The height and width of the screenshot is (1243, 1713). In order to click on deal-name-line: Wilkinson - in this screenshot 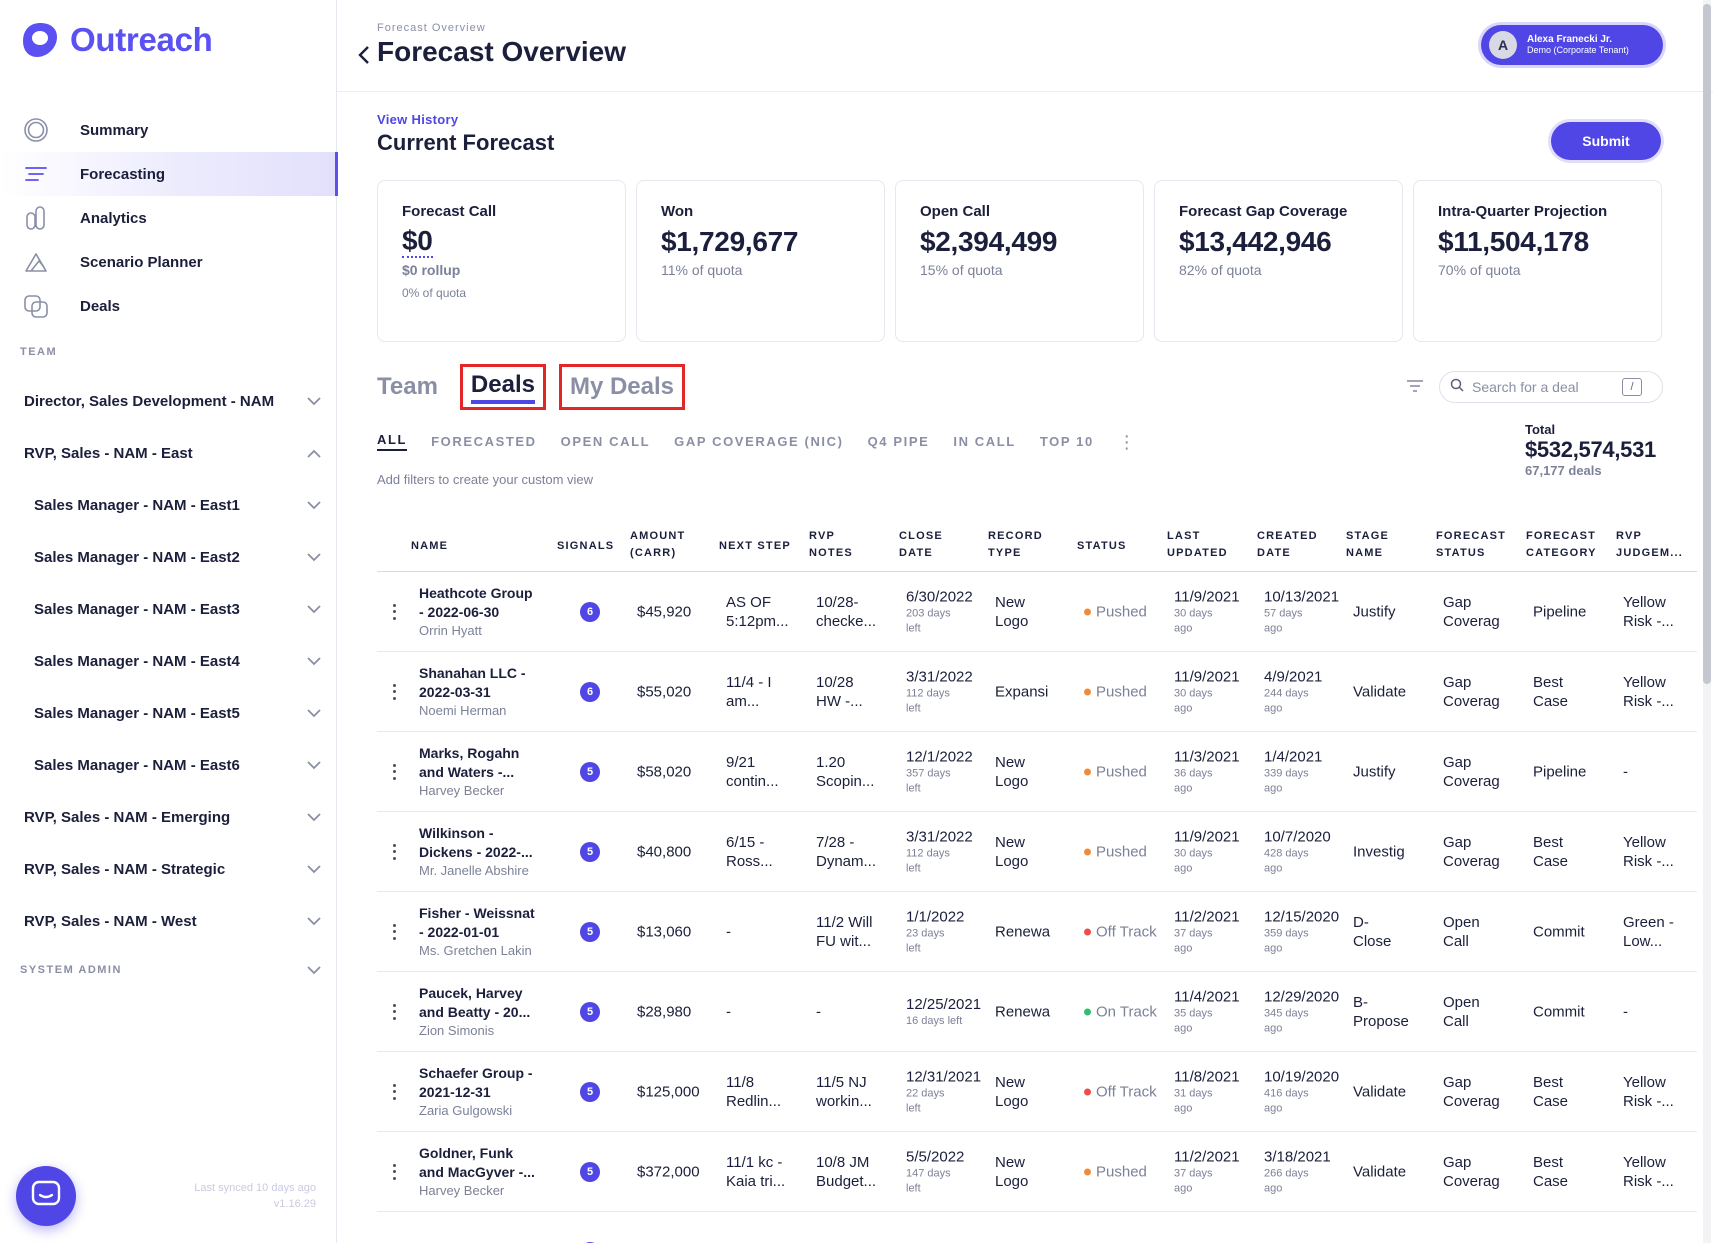, I will do `click(484, 833)`.